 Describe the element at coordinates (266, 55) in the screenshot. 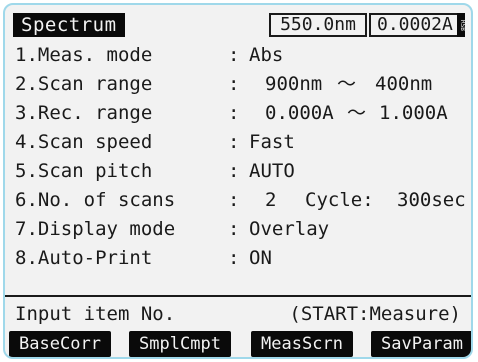

I see `setting-value: Abs` at that location.